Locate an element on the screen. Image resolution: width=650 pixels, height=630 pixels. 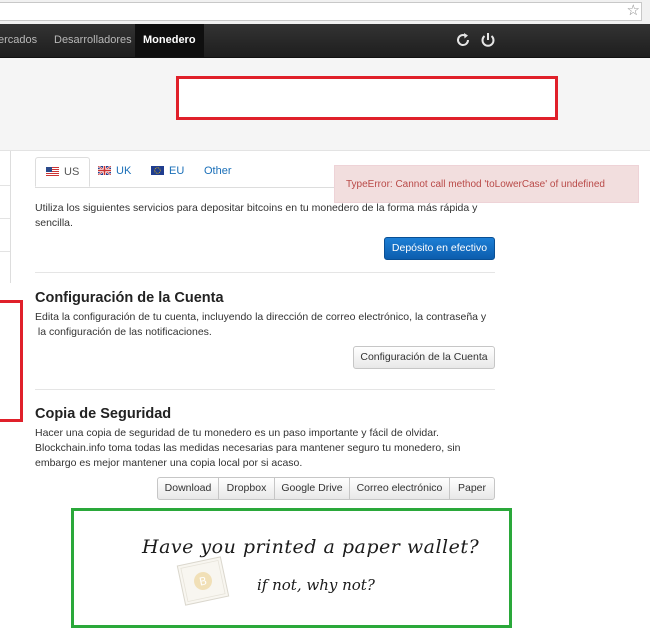
paper-wallet-icon: B is located at coordinates (203, 581).